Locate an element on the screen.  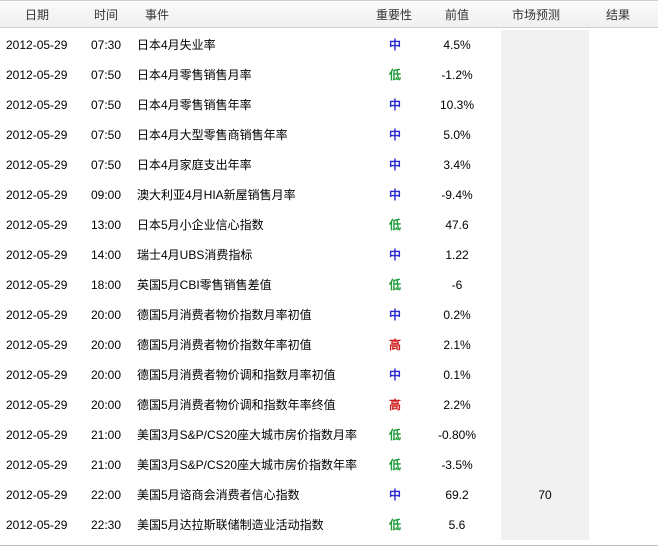
row-previous: -6 is located at coordinates (457, 285).